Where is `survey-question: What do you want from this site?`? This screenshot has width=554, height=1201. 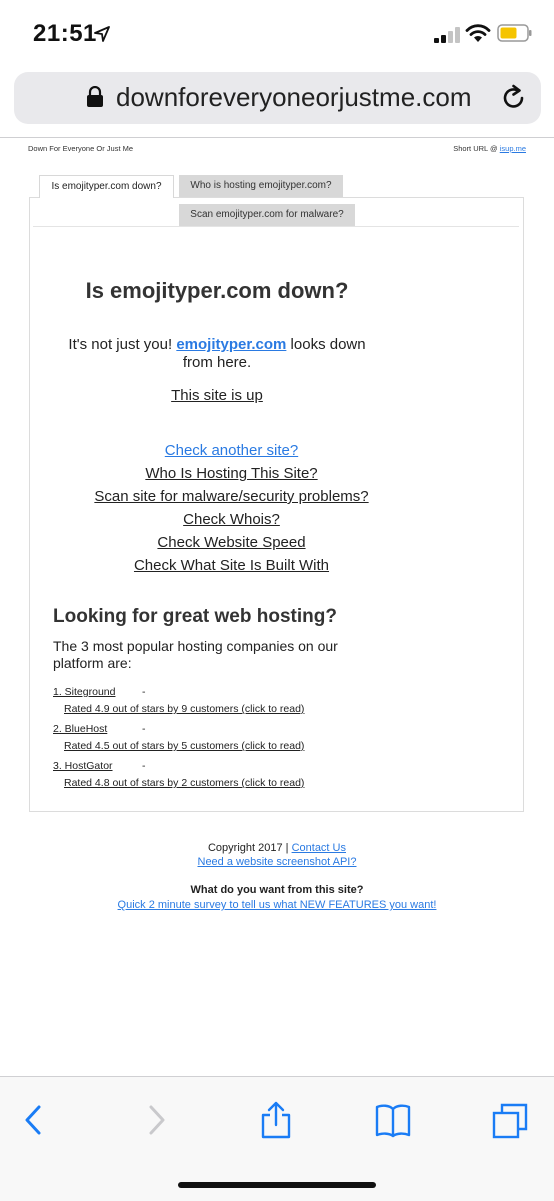
survey-question: What do you want from this site? is located at coordinates (277, 890).